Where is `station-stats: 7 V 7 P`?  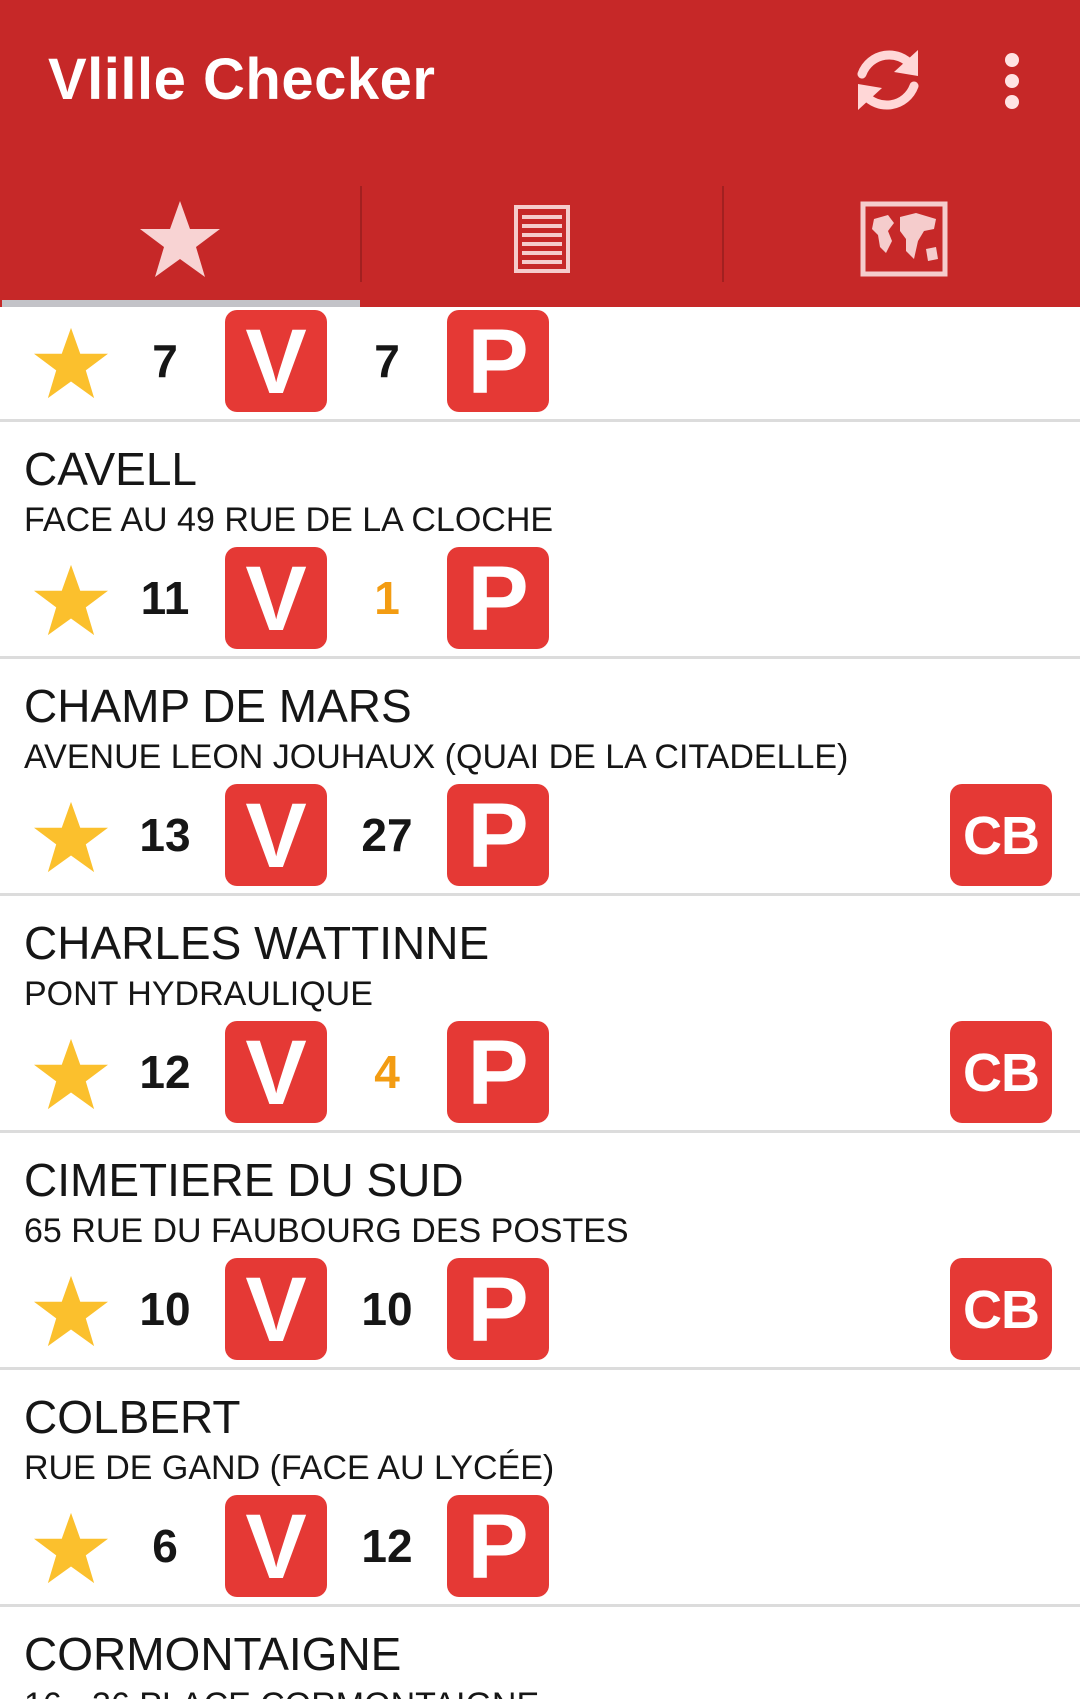 station-stats: 7 V 7 P is located at coordinates (540, 361).